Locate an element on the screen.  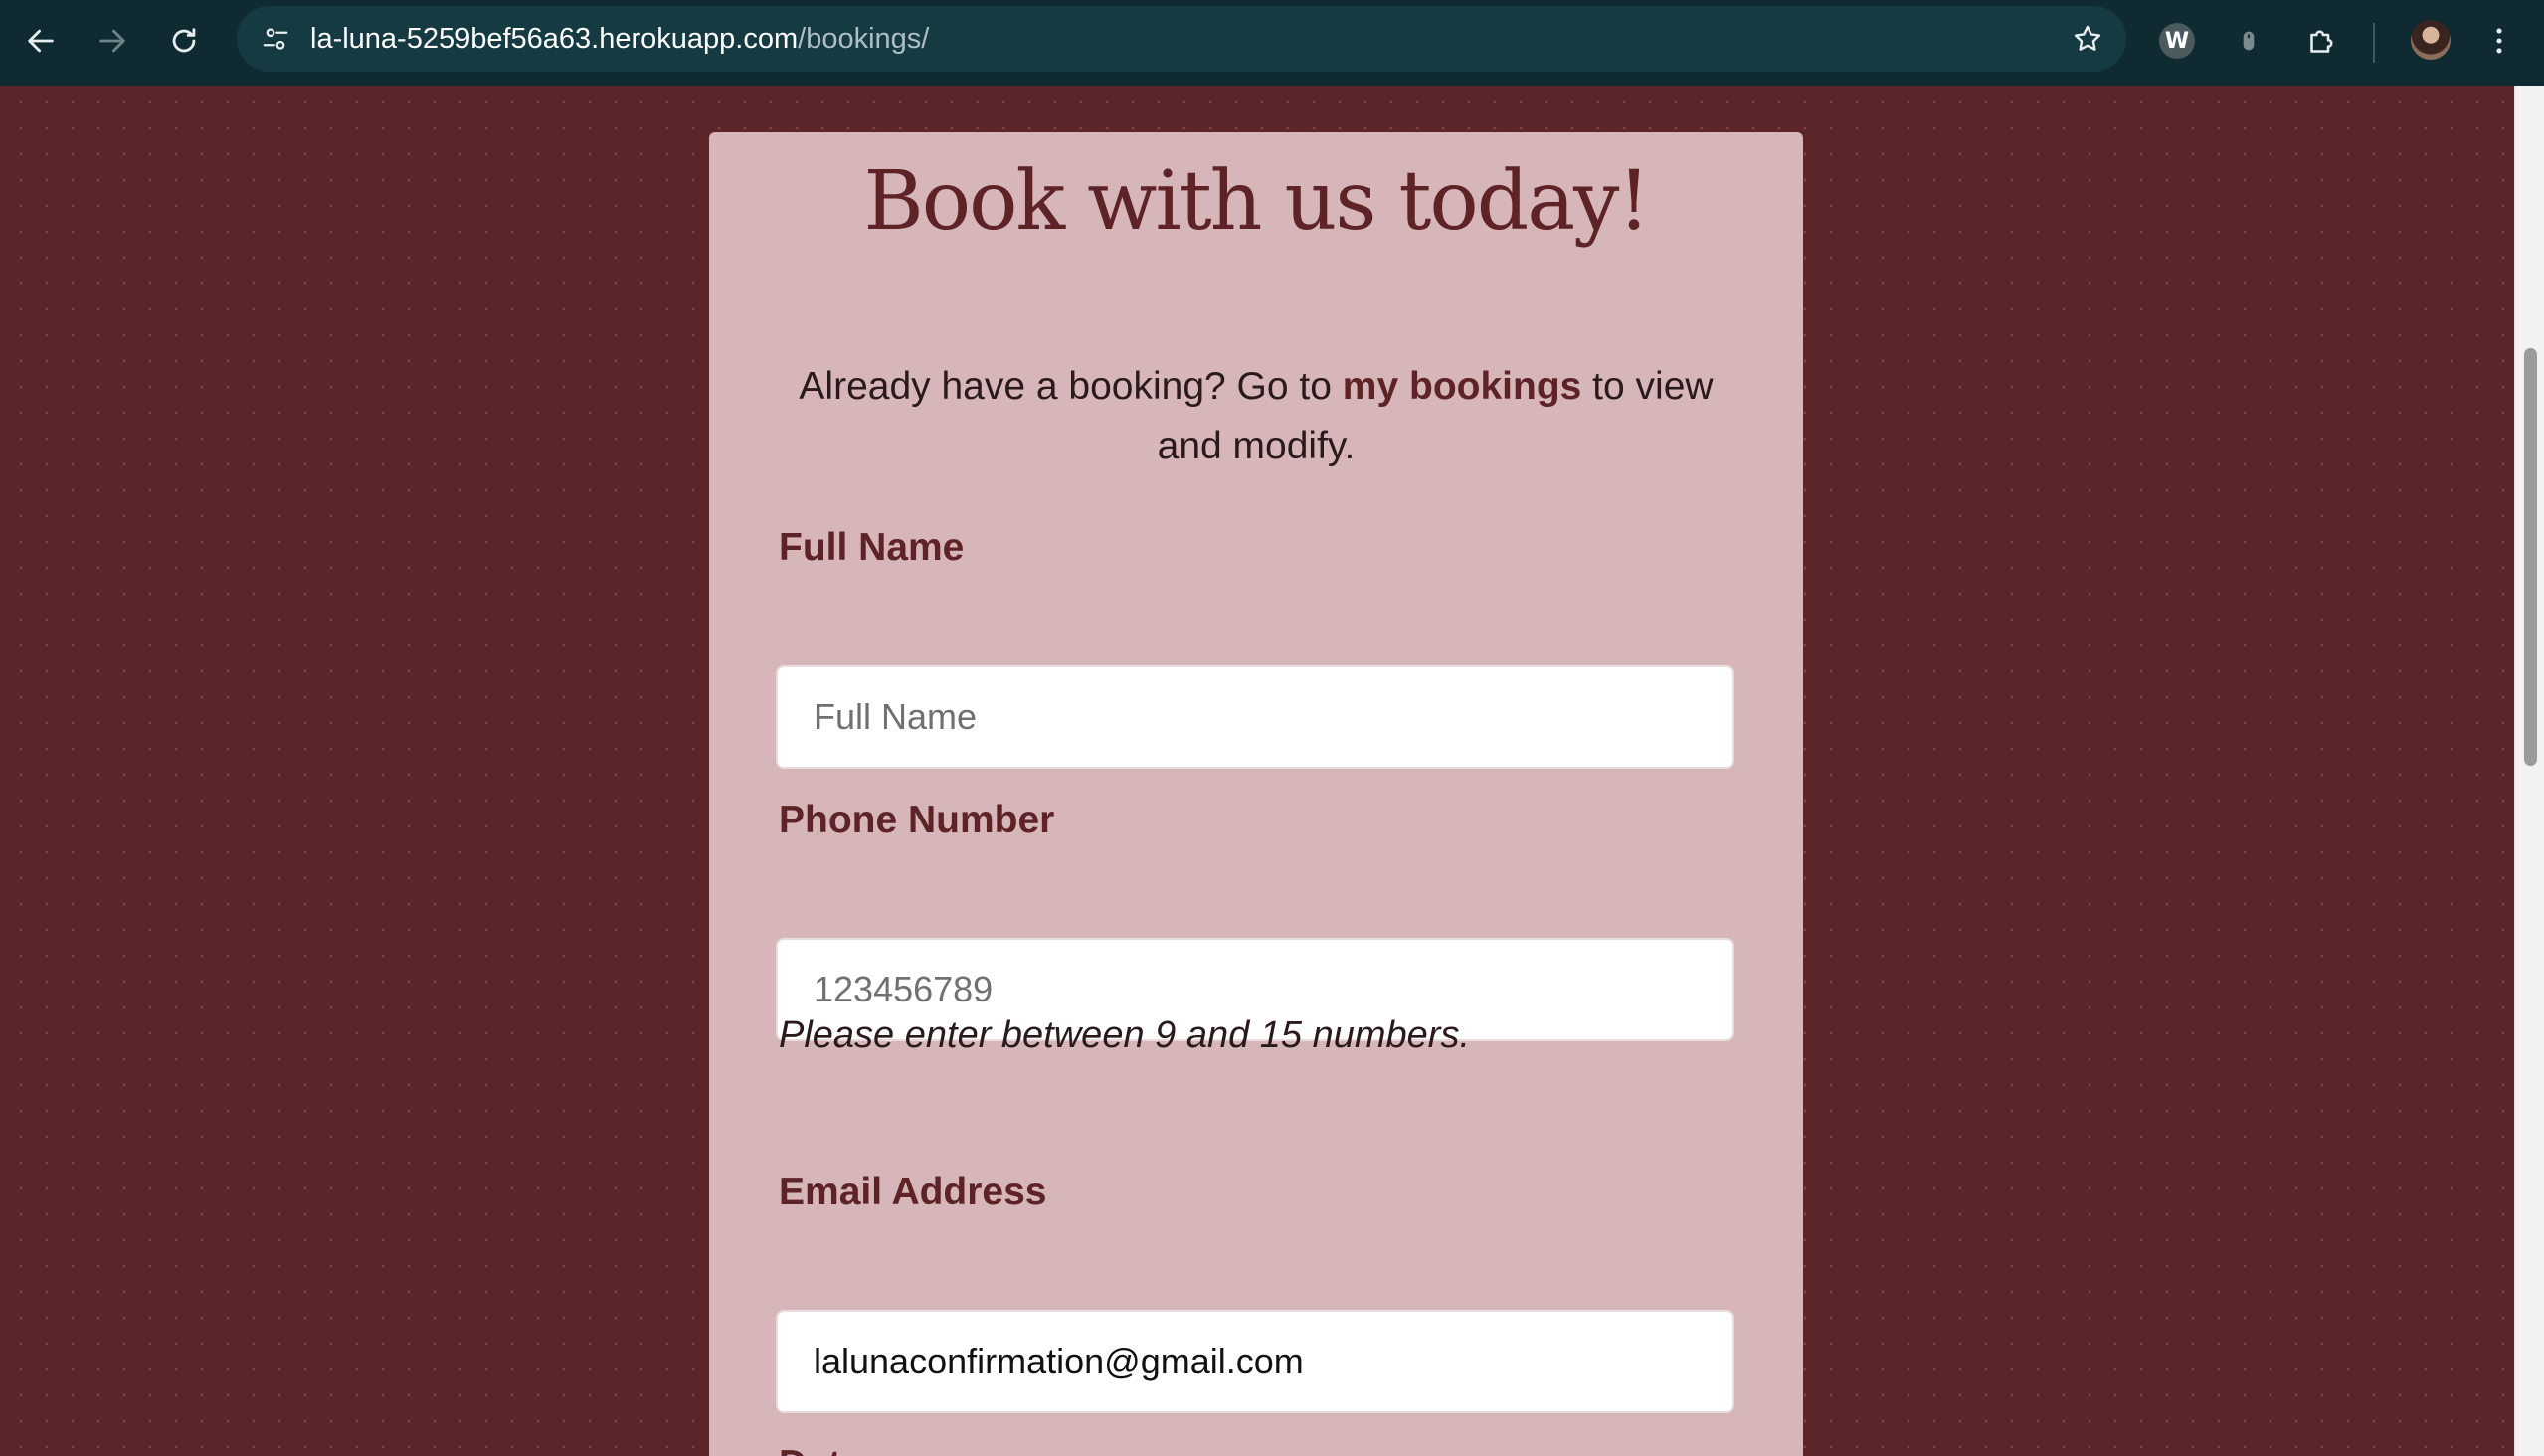
arrow-left-icon is located at coordinates (41, 41).